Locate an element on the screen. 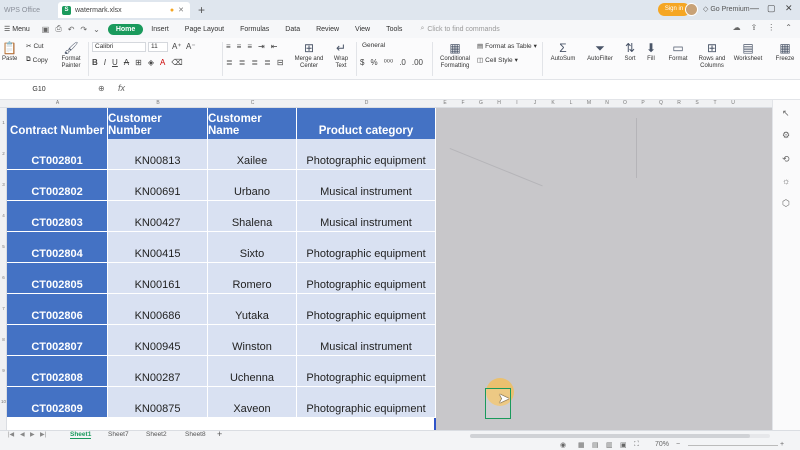 The width and height of the screenshot is (800, 450). paste-button: 📋 Paste is located at coordinates (9, 51).